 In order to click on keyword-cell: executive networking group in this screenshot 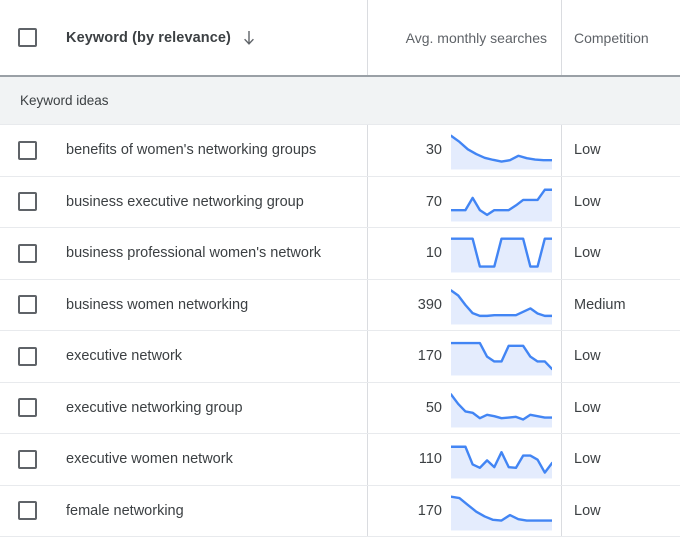, I will do `click(217, 408)`.